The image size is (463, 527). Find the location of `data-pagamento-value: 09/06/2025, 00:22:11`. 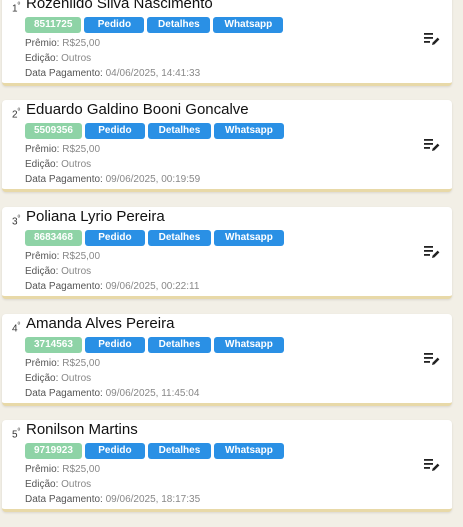

data-pagamento-value: 09/06/2025, 00:22:11 is located at coordinates (152, 286).